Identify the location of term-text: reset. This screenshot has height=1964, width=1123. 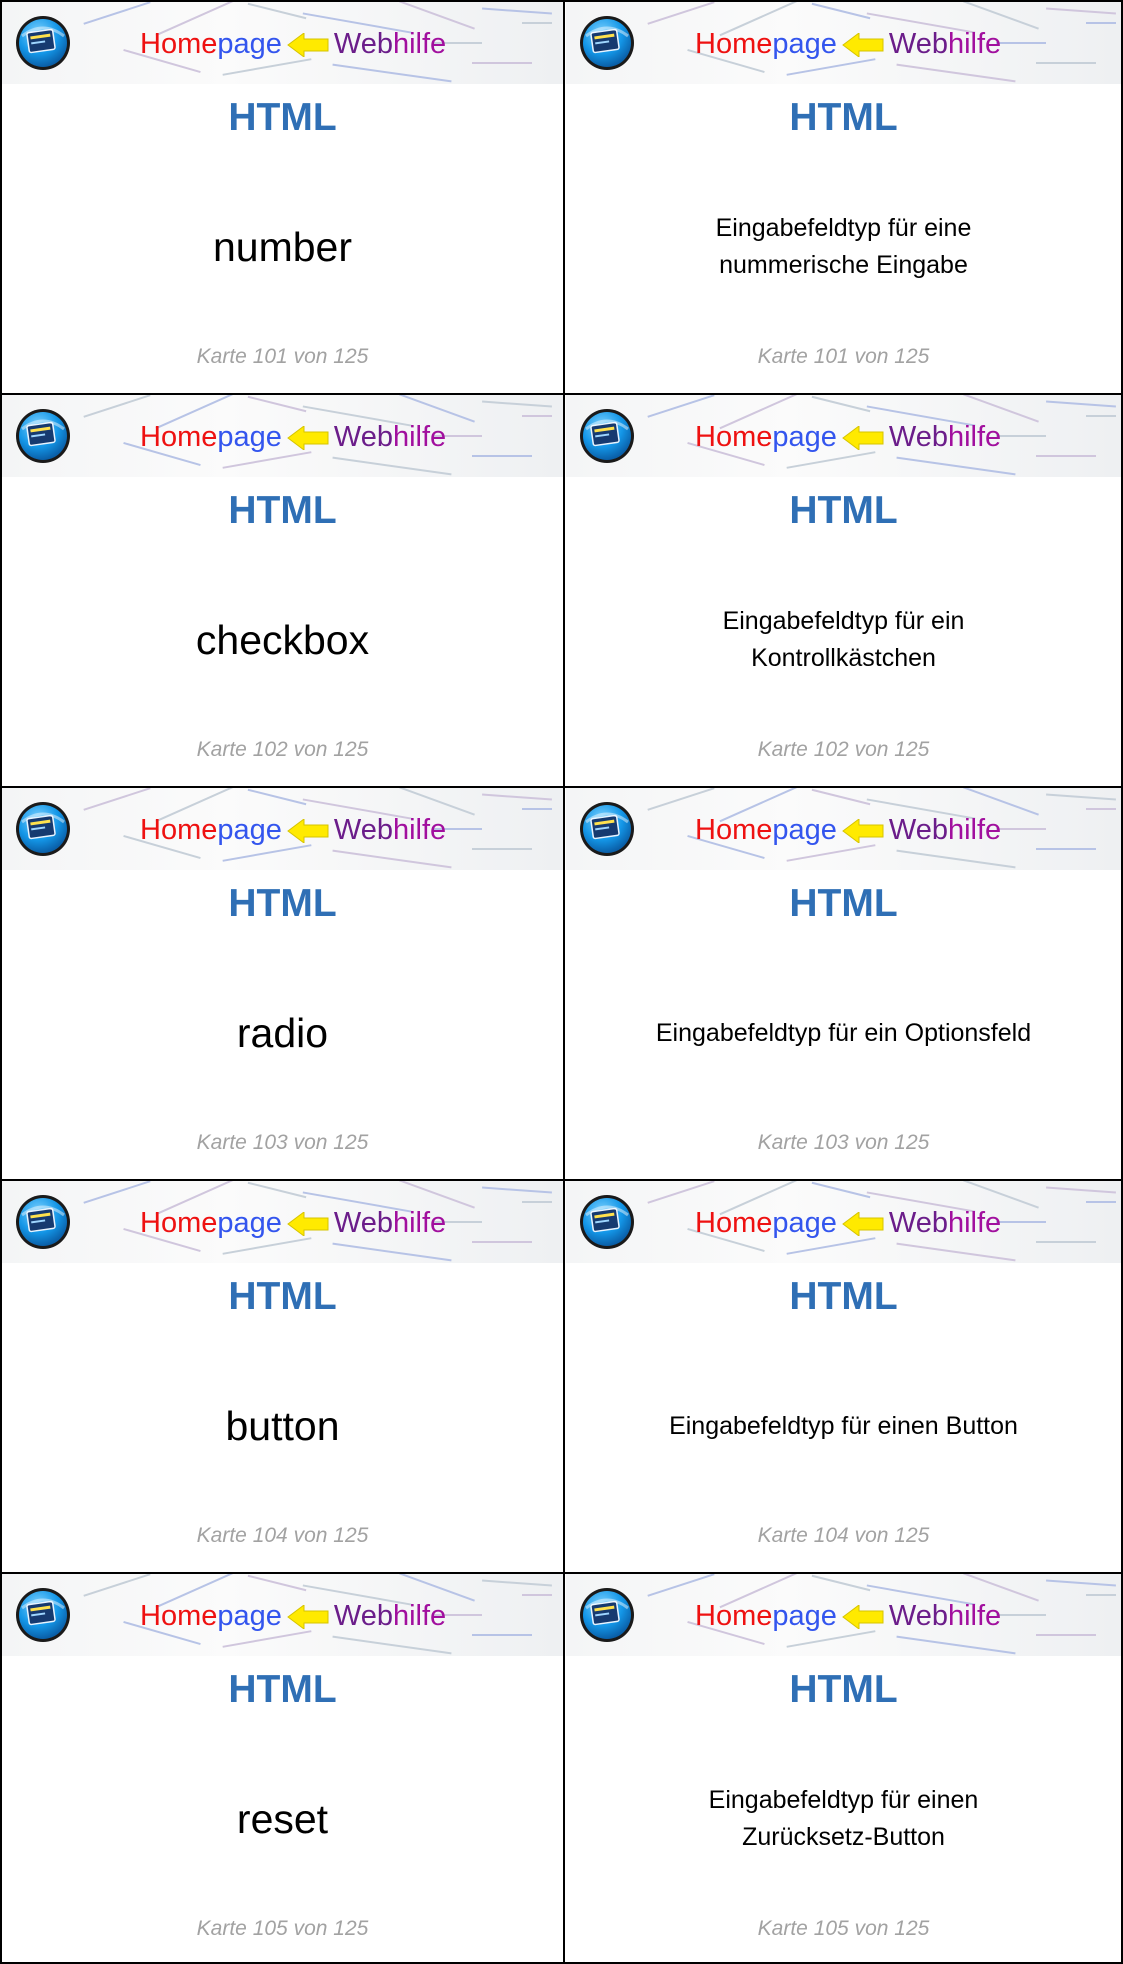
(282, 1818).